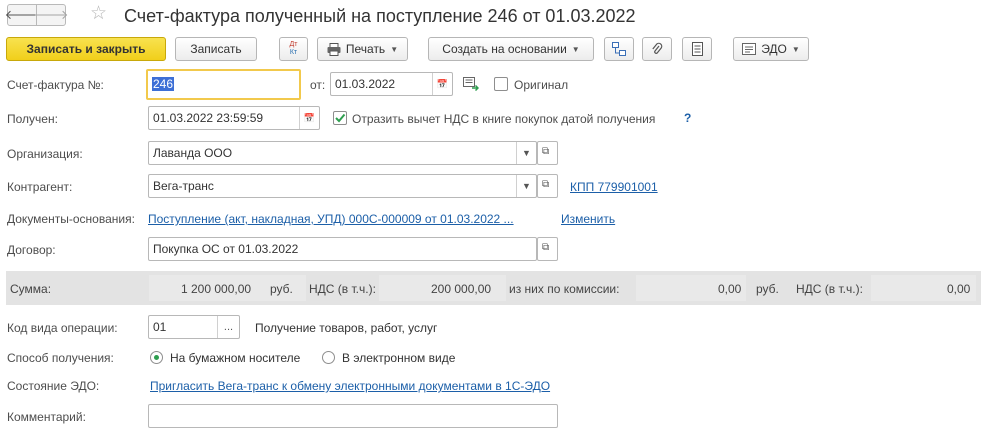  I want to click on arrow-right-icon: 🡒, so click(51, 14).